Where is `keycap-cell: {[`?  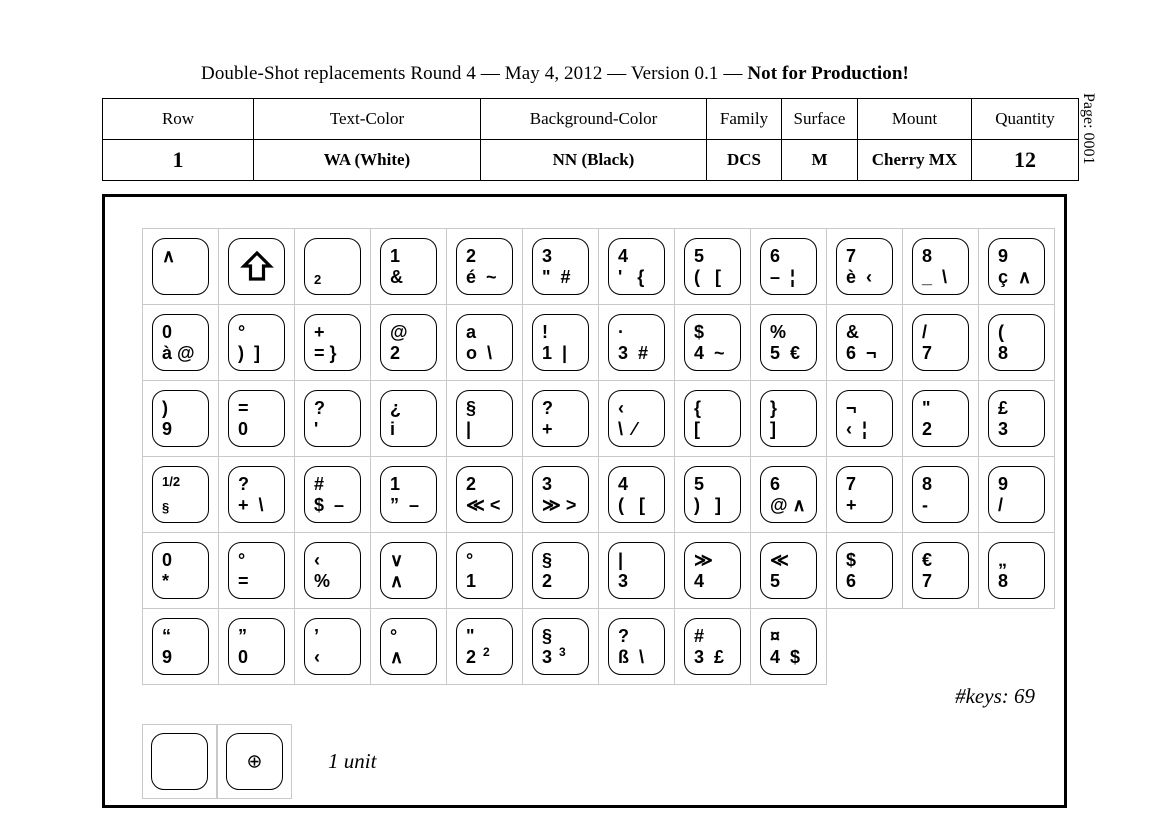
keycap-cell: {[ is located at coordinates (712, 418).